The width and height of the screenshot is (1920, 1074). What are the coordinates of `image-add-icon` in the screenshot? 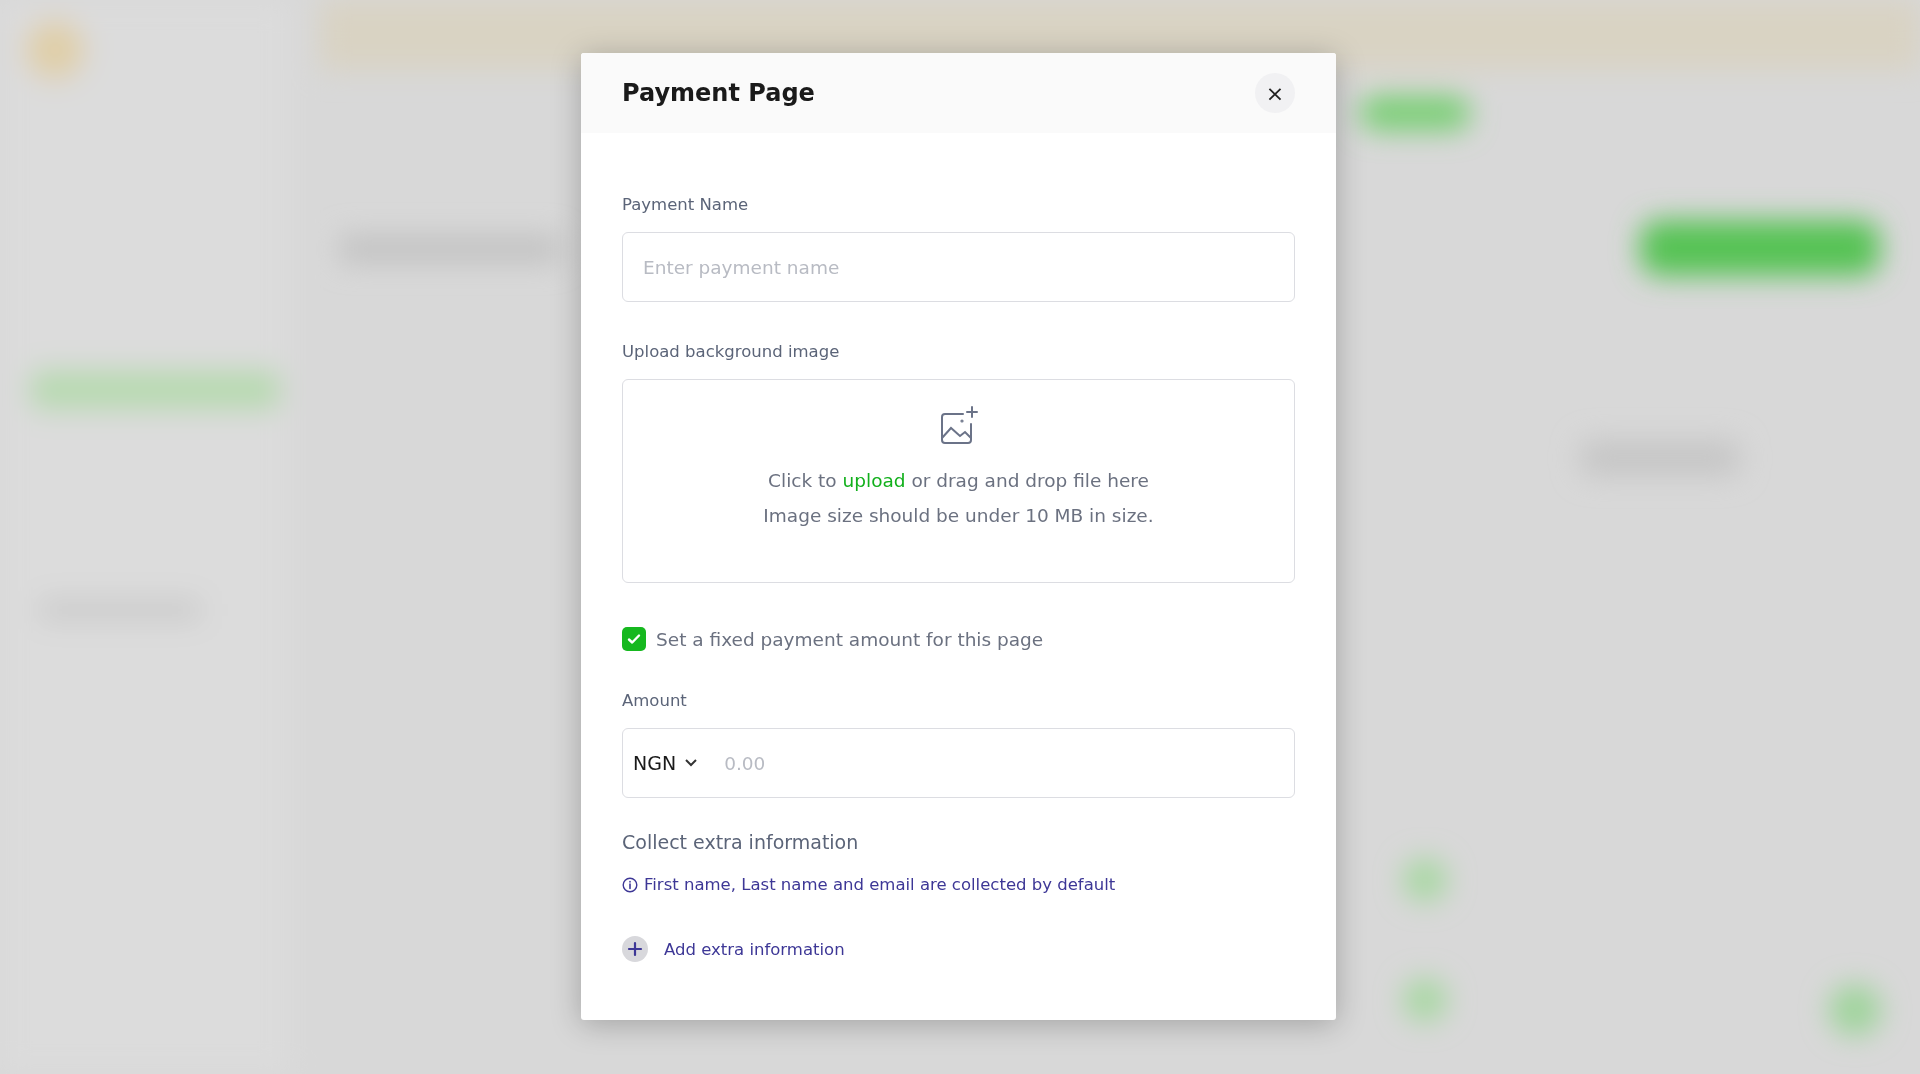 It's located at (958, 426).